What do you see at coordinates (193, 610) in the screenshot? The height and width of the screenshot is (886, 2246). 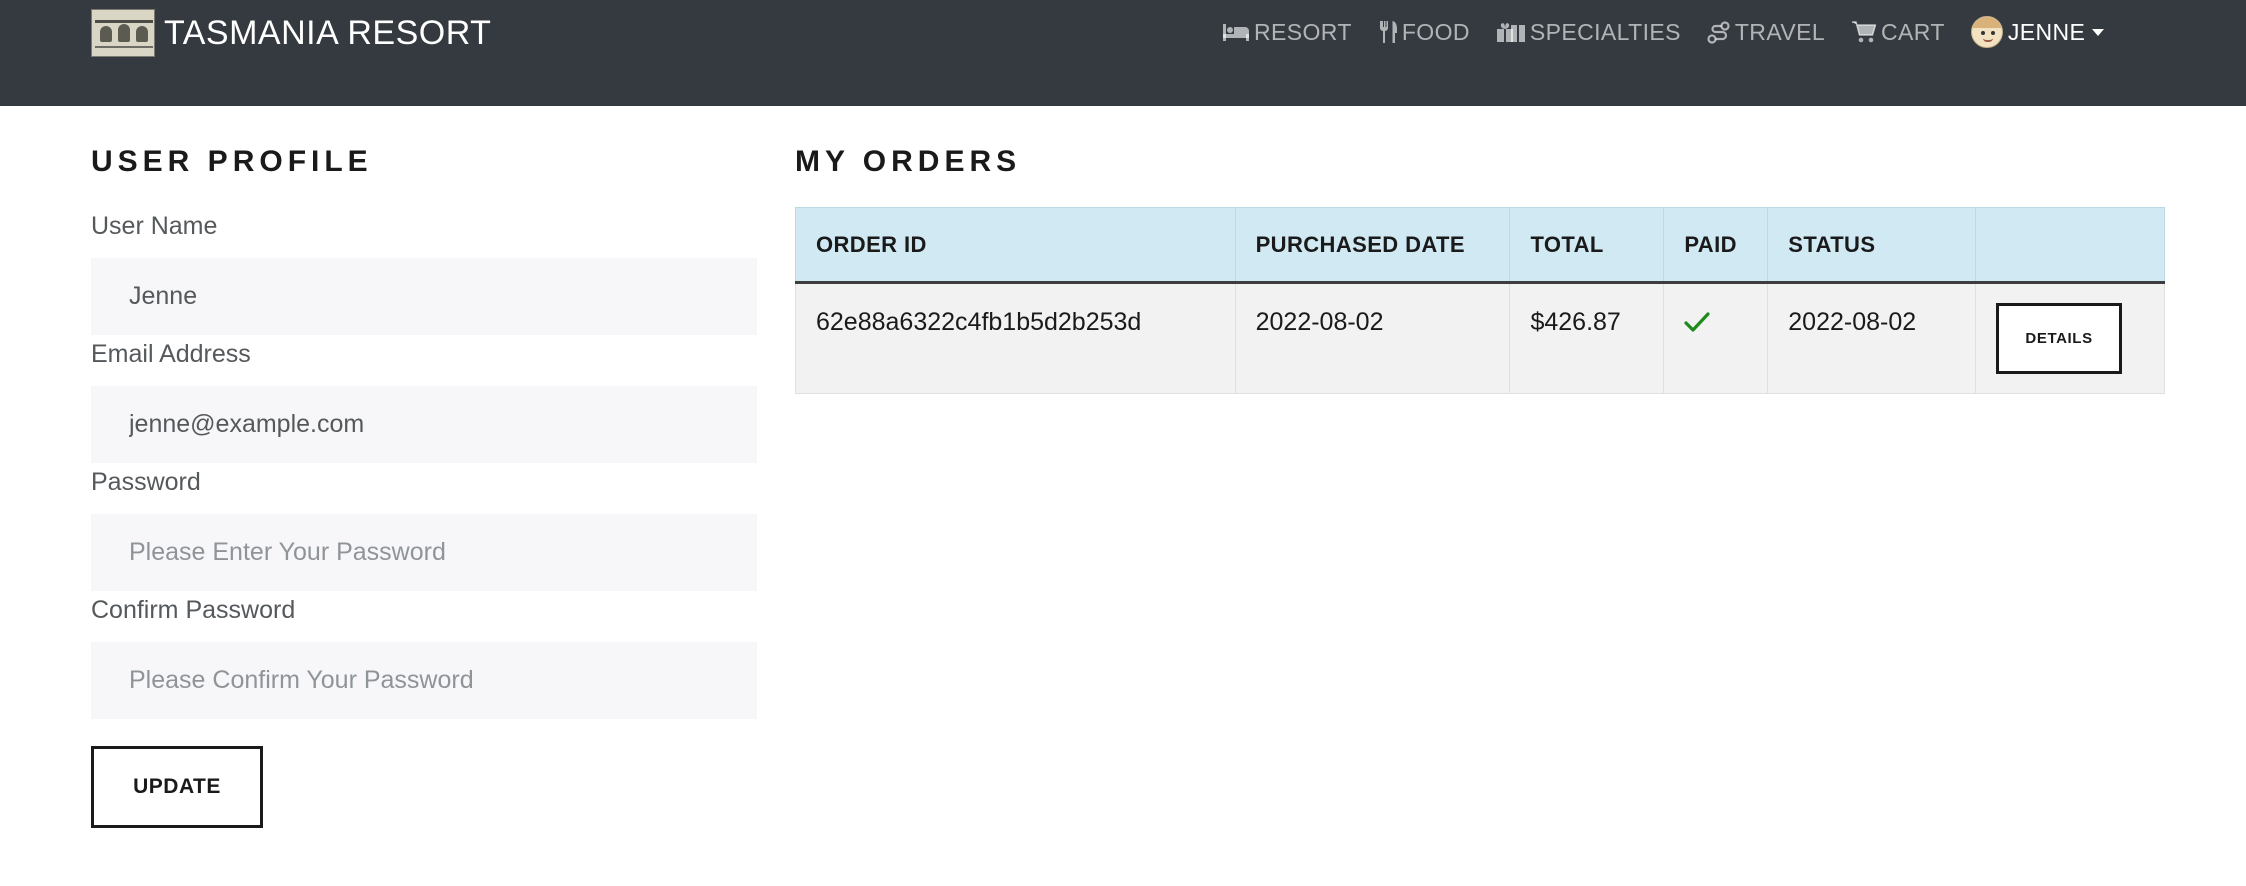 I see `confirm-password-label: Confirm Password` at bounding box center [193, 610].